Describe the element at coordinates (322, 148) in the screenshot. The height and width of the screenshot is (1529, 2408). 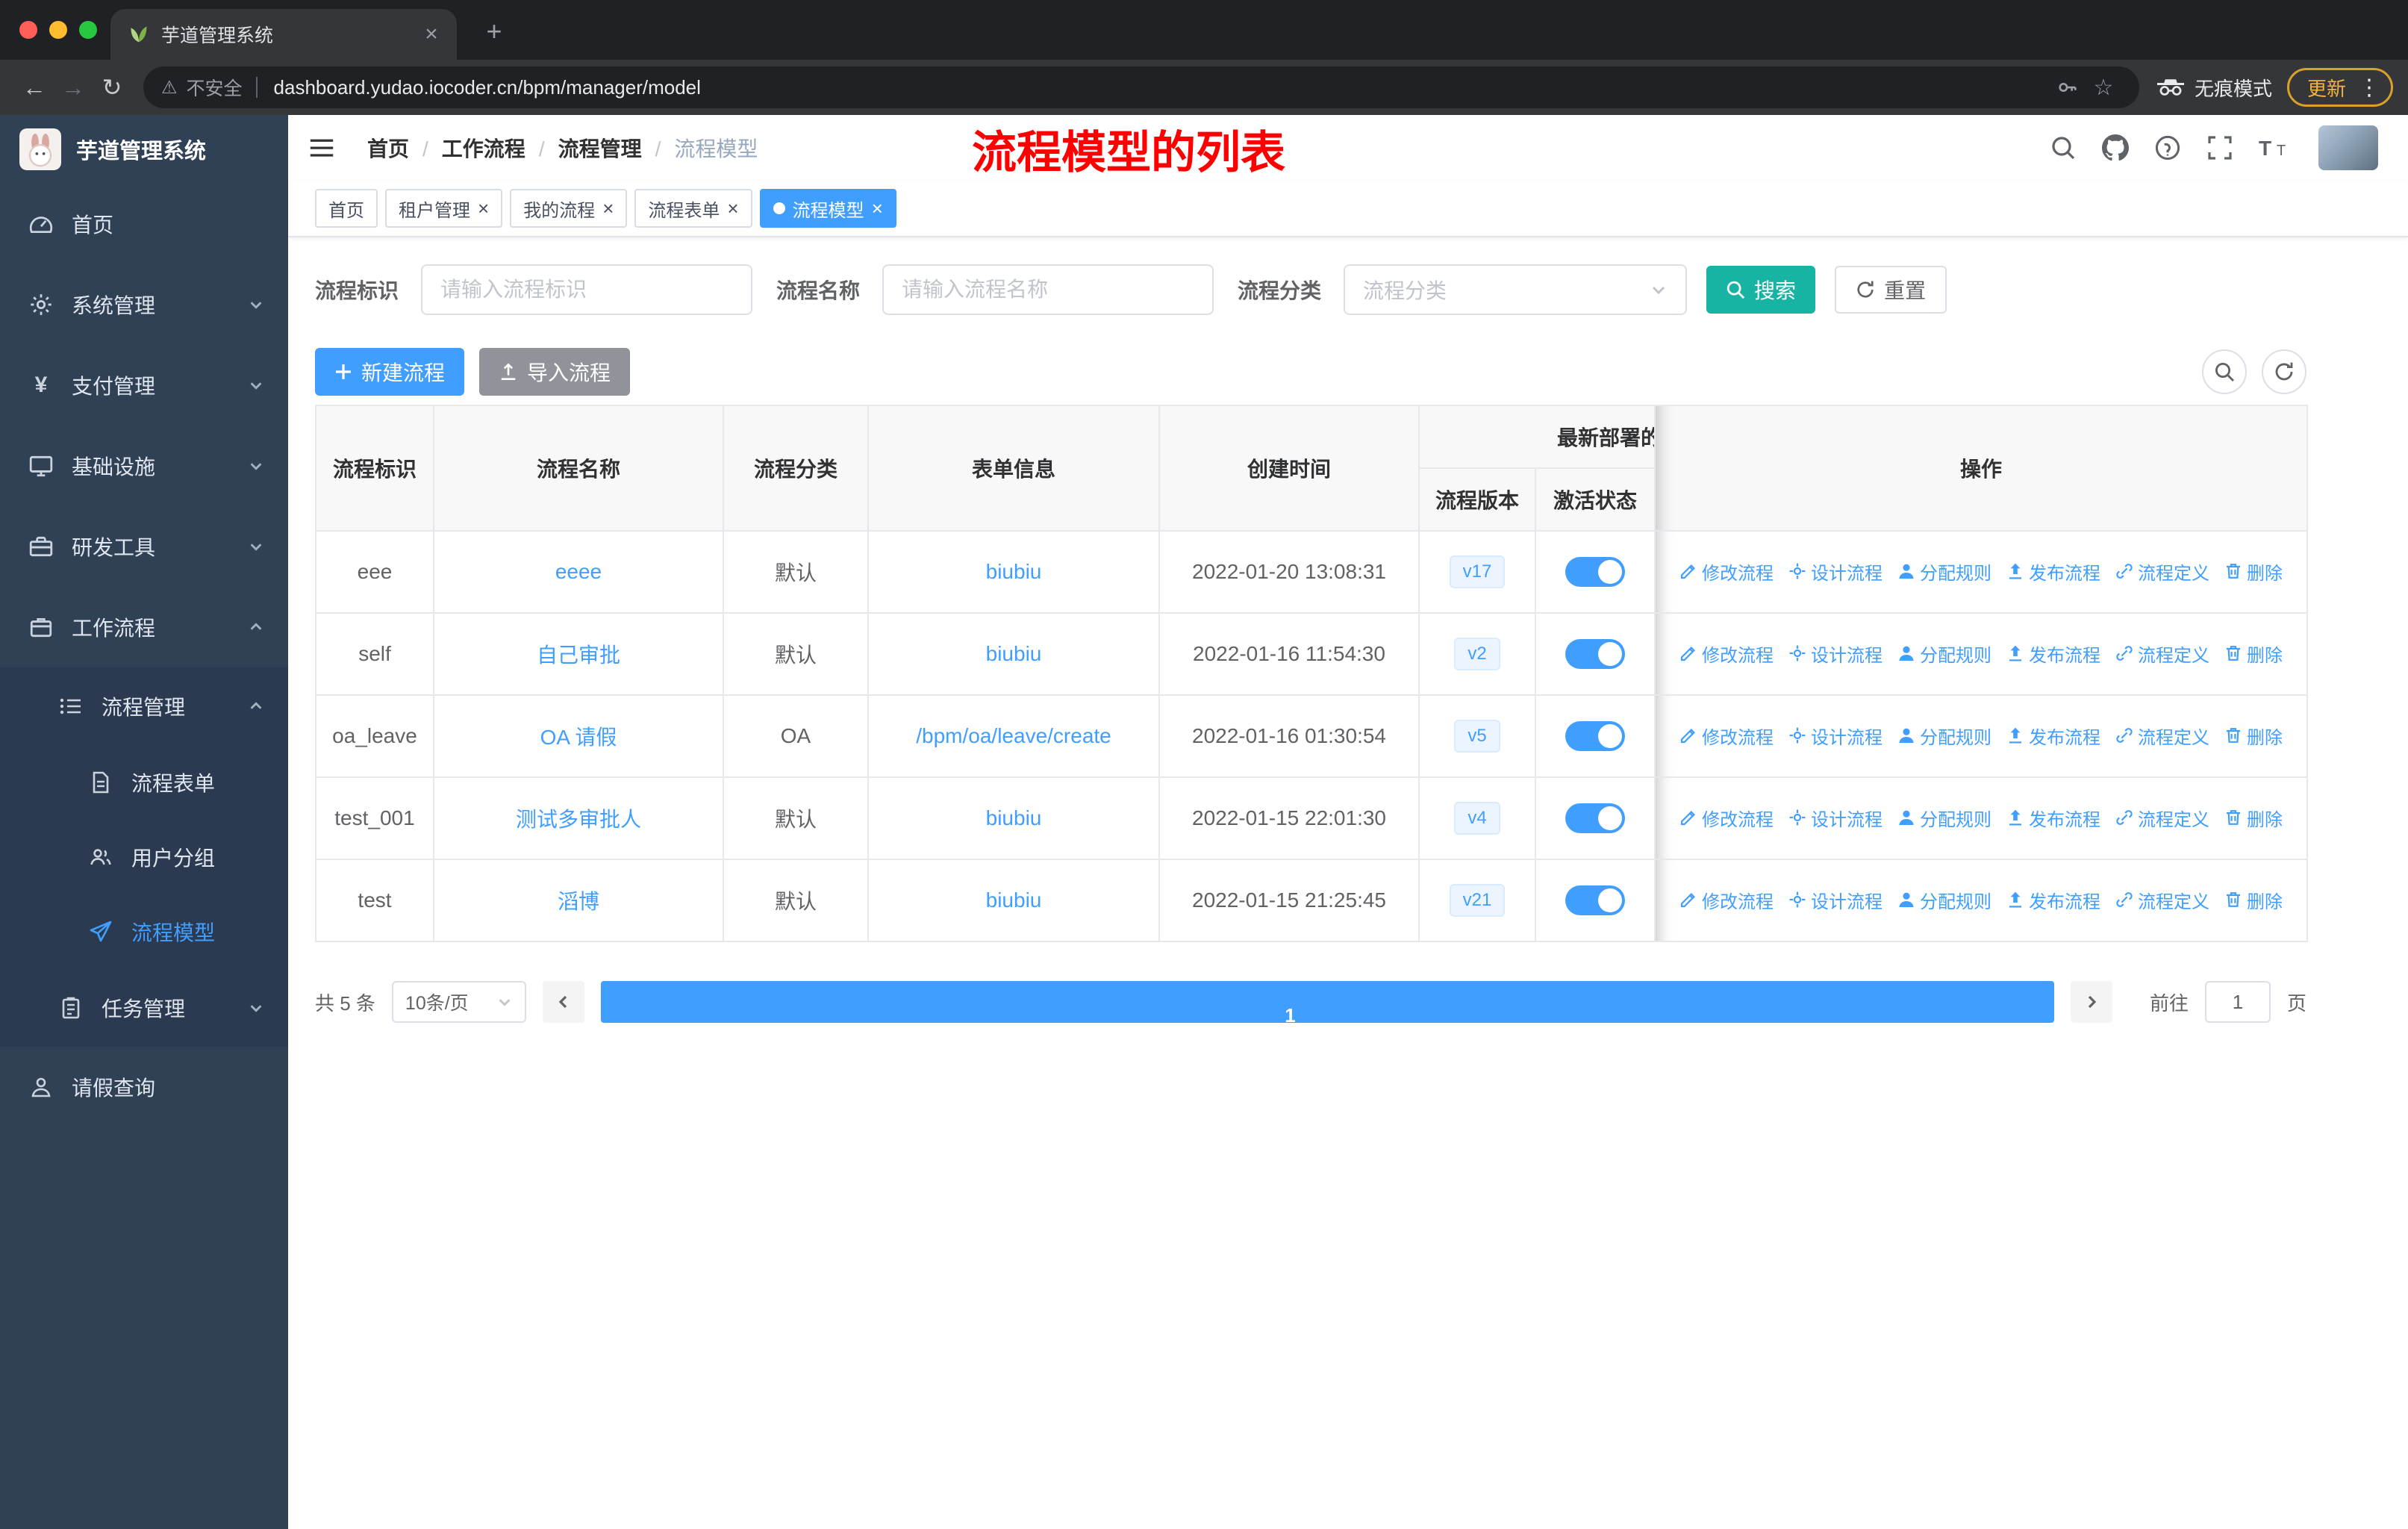
I see `sidebar-toggle-icon` at that location.